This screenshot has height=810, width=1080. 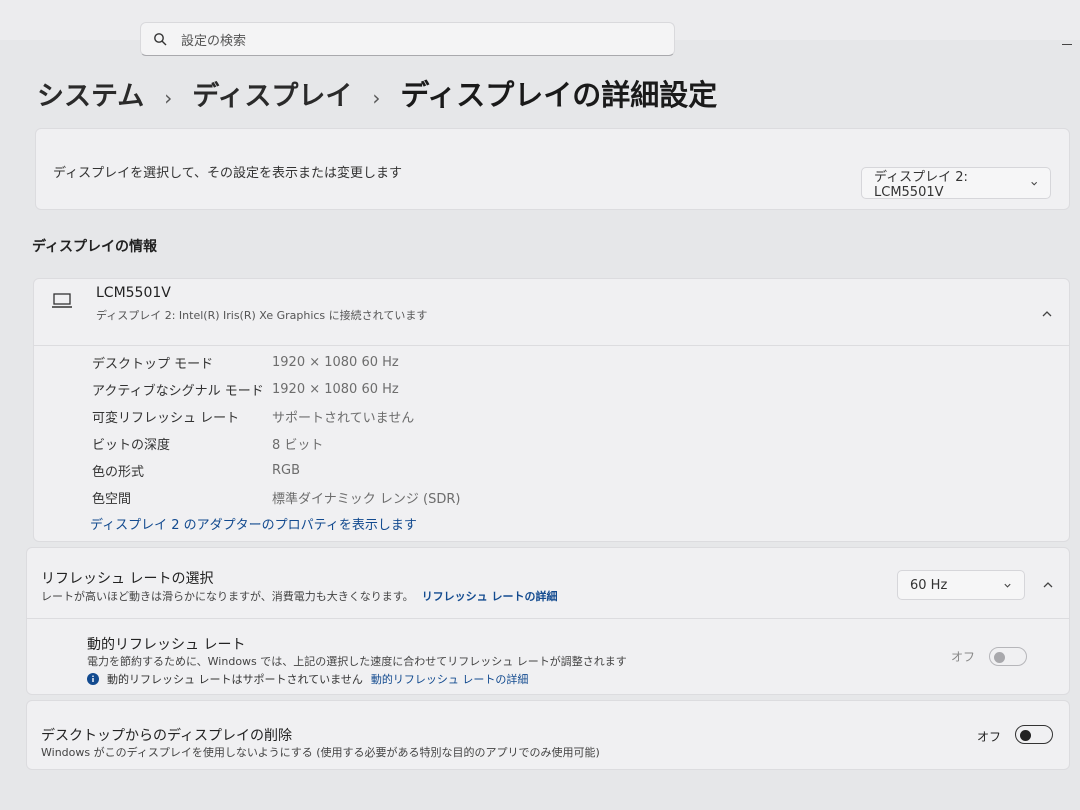 I want to click on spec-label: アクティブなシグナル モード, so click(x=178, y=391).